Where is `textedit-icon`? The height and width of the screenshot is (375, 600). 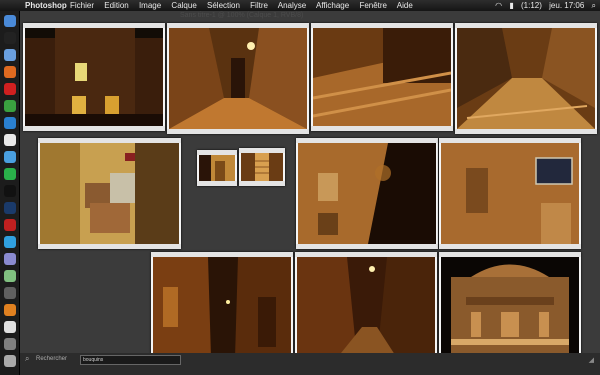 textedit-icon is located at coordinates (10, 327).